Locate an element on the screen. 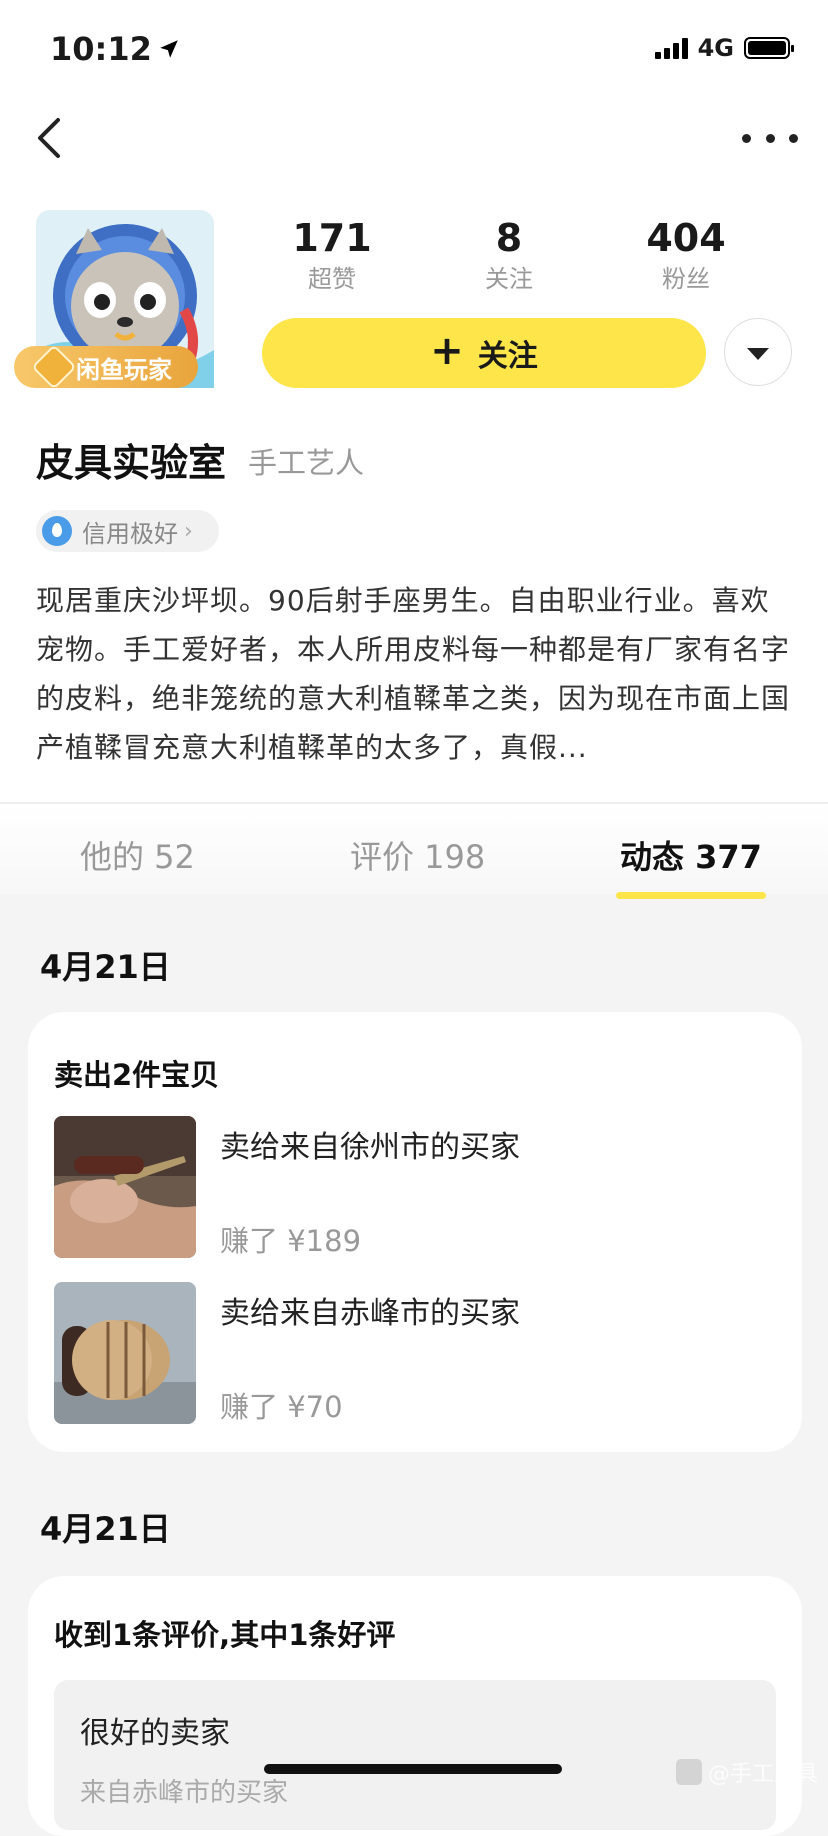 The image size is (828, 1836). weibo-logo-icon is located at coordinates (688, 1772).